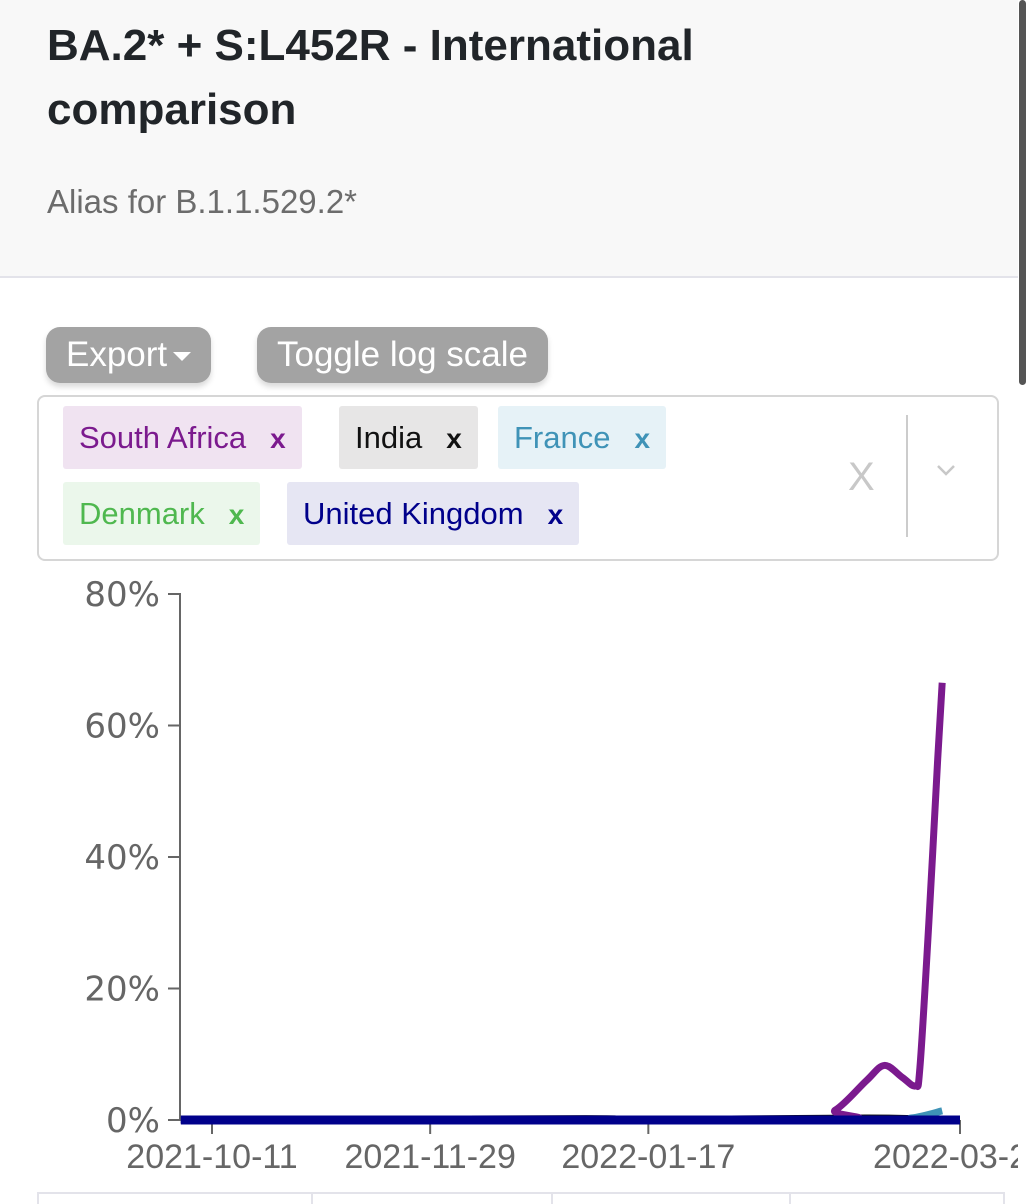 The height and width of the screenshot is (1204, 1033). I want to click on chip-label: Denmark, so click(142, 513).